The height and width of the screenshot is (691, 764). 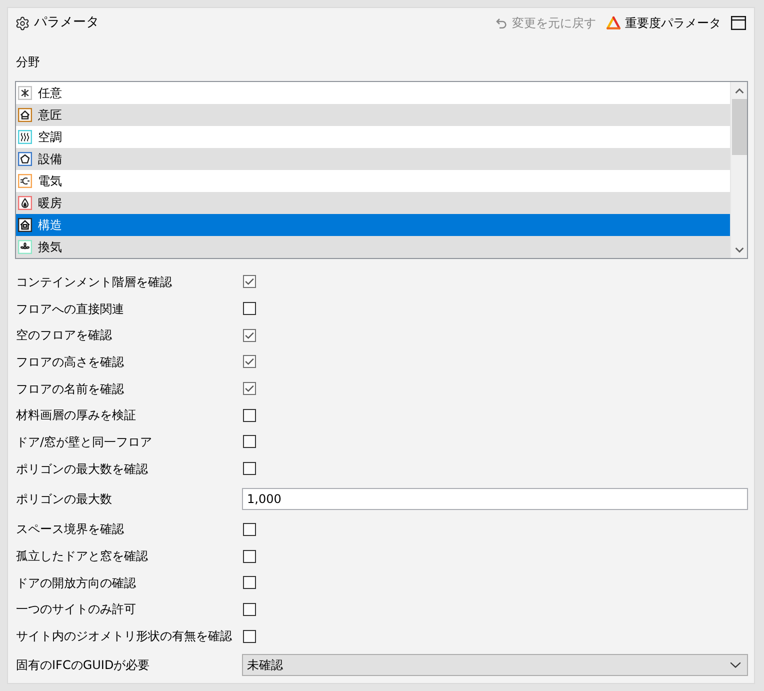 I want to click on section-label: 分野, so click(x=28, y=62).